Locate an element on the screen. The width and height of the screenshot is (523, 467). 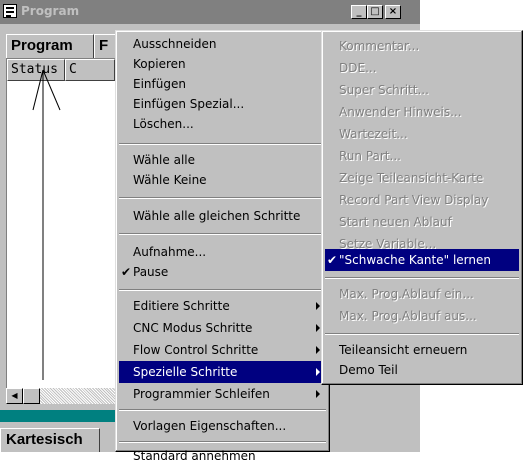
menu-item-label: Teileansicht erneuern is located at coordinates (403, 350).